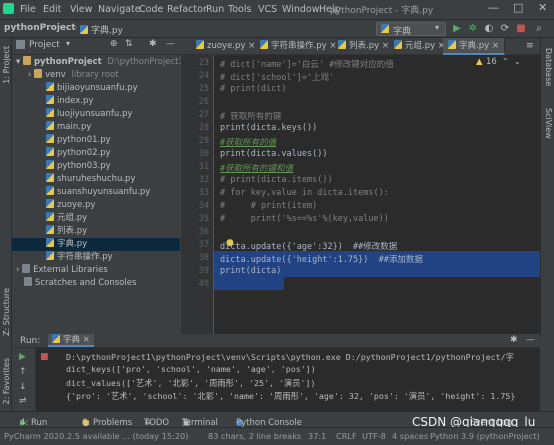 Image resolution: width=554 pixels, height=445 pixels. I want to click on tab-dict: 字典.py ×, so click(474, 46).